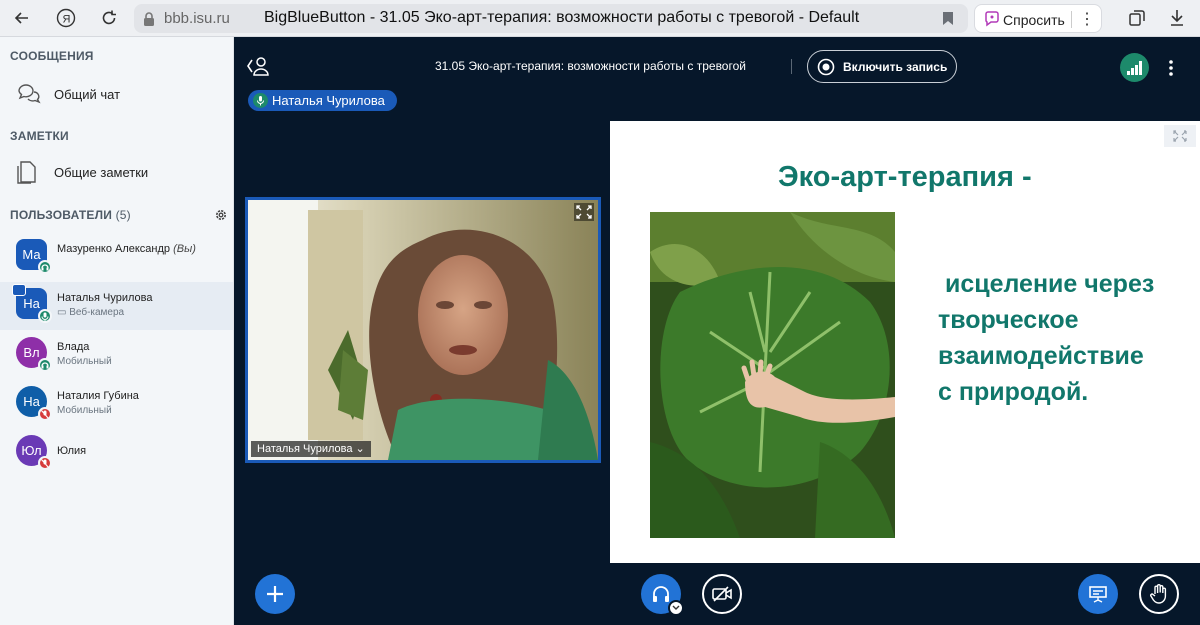 Image resolution: width=1200 pixels, height=625 pixels. I want to click on microphone-badge-icon, so click(45, 316).